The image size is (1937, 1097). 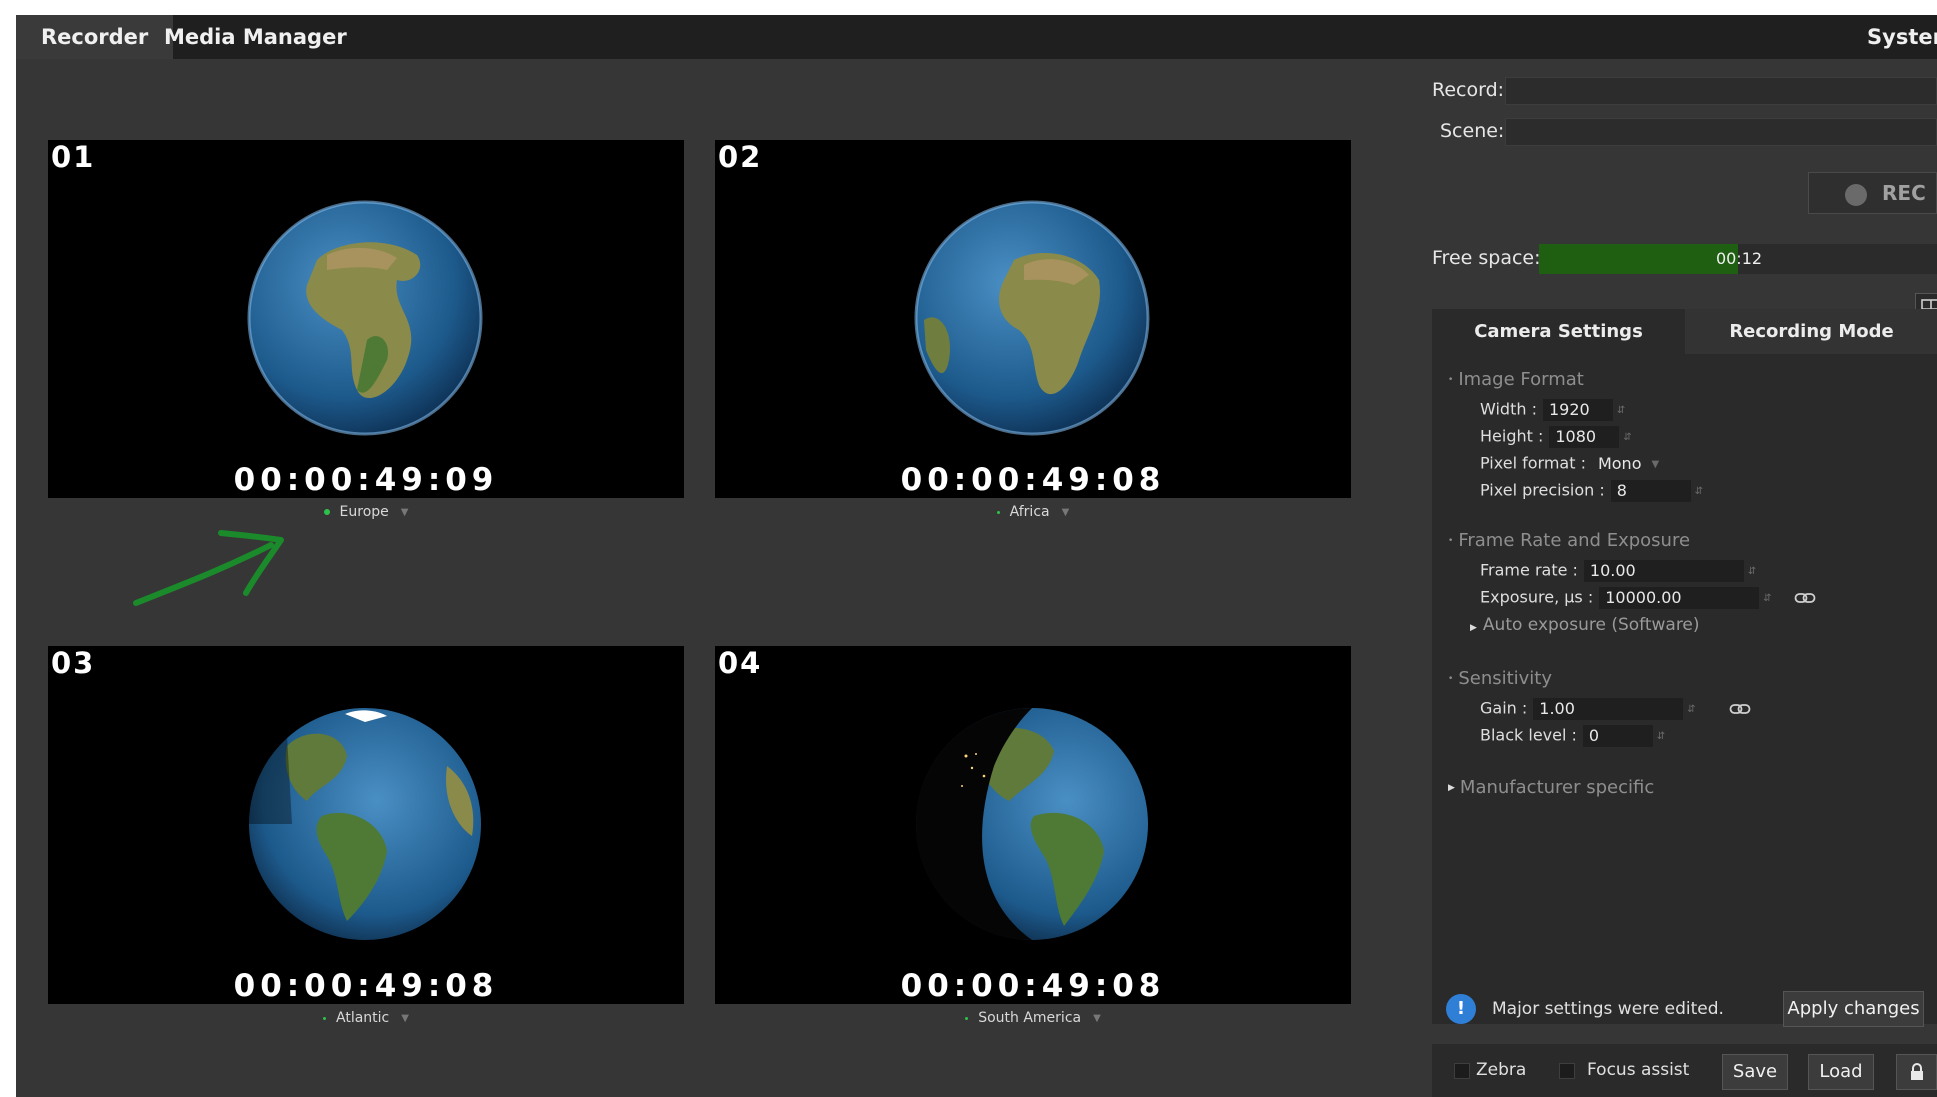 I want to click on auto-exposure-toggle: ▶ Auto exposure (Software), so click(x=1585, y=625).